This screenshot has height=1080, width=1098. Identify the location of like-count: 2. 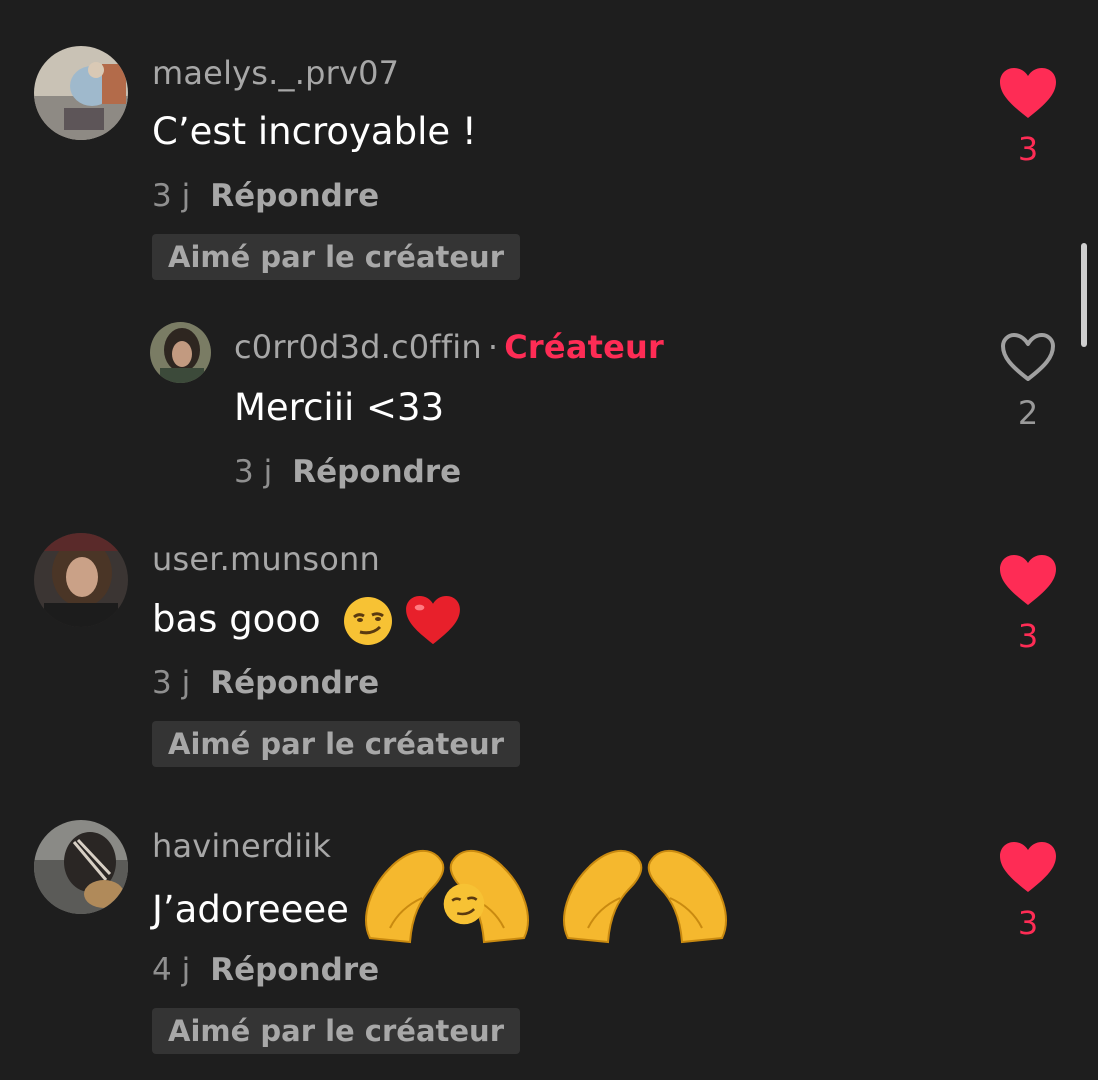
(1028, 413).